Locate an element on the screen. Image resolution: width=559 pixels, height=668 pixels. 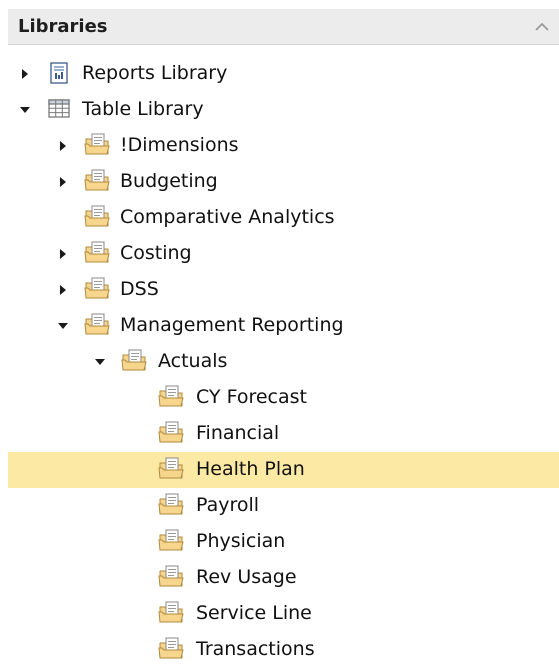
collapse-up-icon is located at coordinates (542, 26).